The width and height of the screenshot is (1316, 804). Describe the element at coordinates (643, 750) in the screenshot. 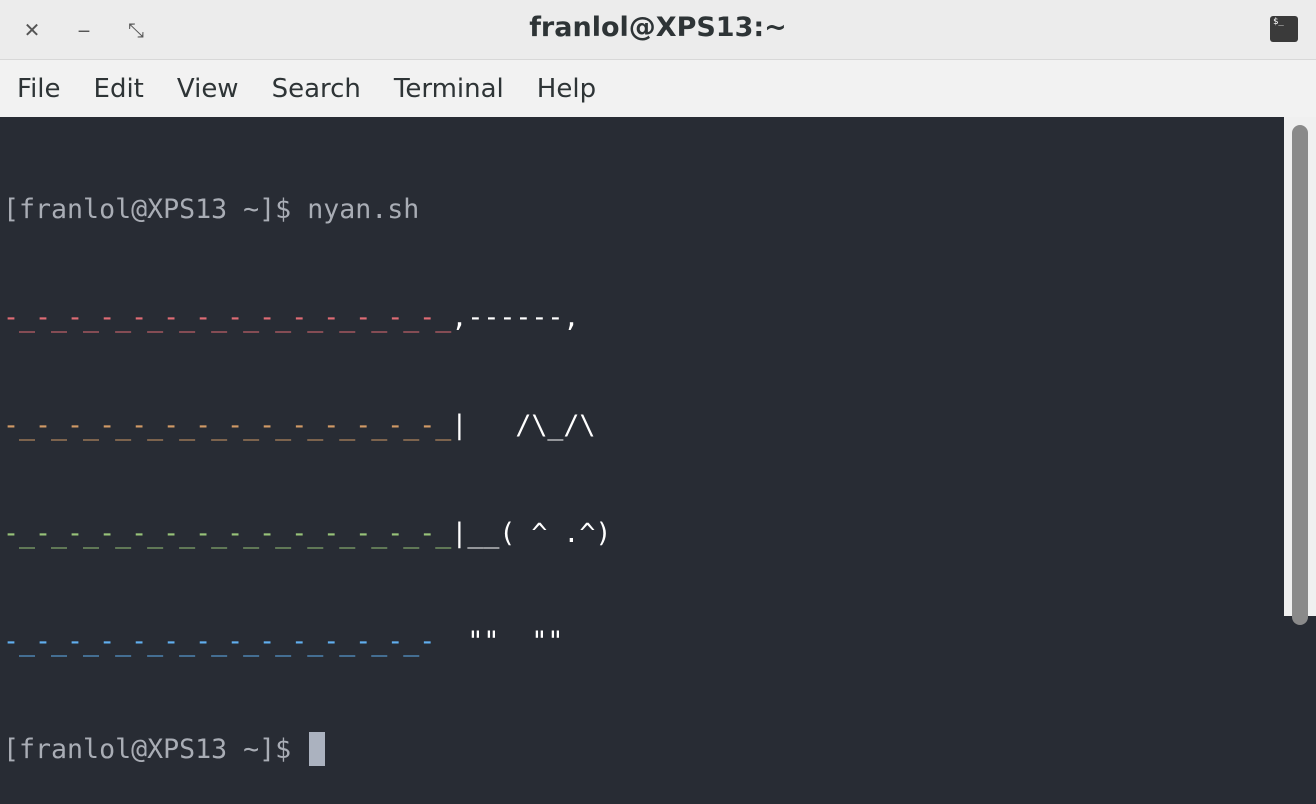

I see `prompt-line: [franlol@XPS13 ~]$` at that location.